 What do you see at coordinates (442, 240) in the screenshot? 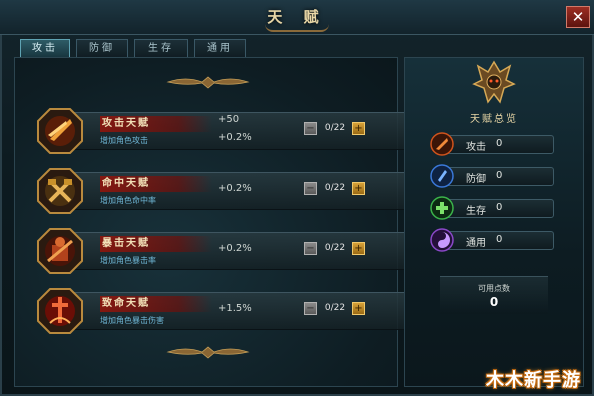
I see `general-orb-icon` at bounding box center [442, 240].